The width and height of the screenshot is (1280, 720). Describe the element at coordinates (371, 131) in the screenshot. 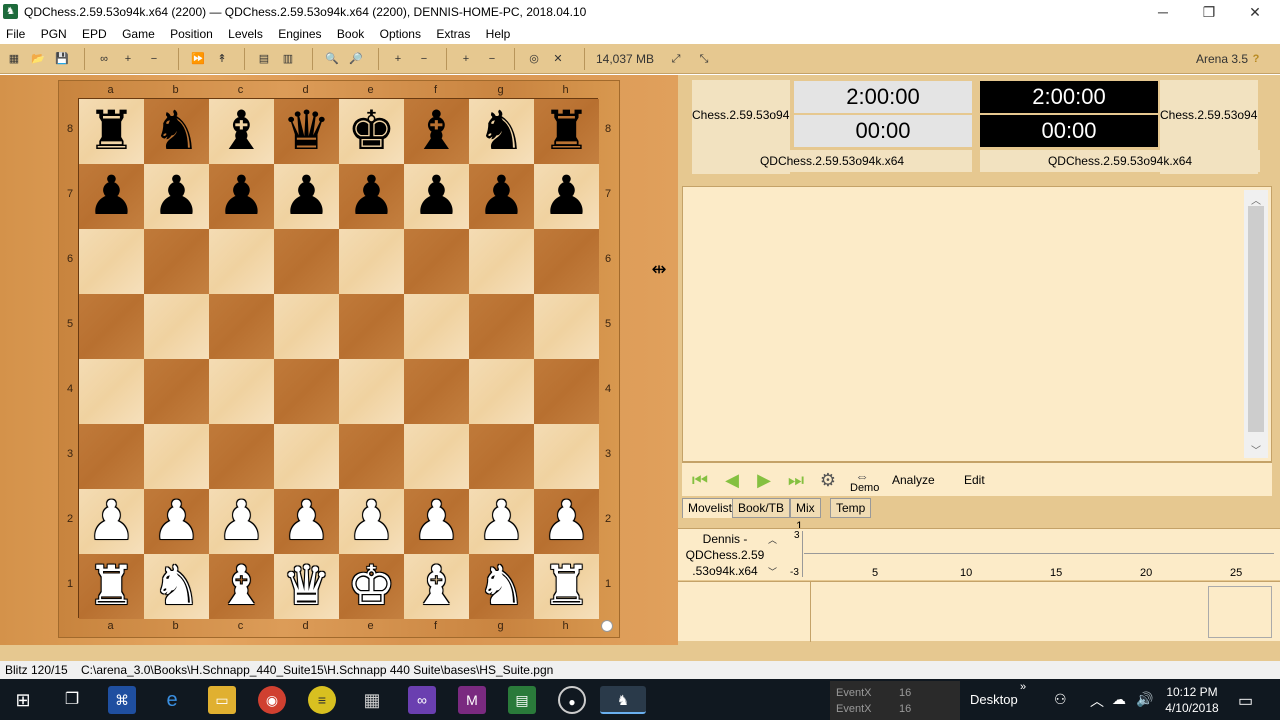

I see `black-king-piece: ♚` at that location.